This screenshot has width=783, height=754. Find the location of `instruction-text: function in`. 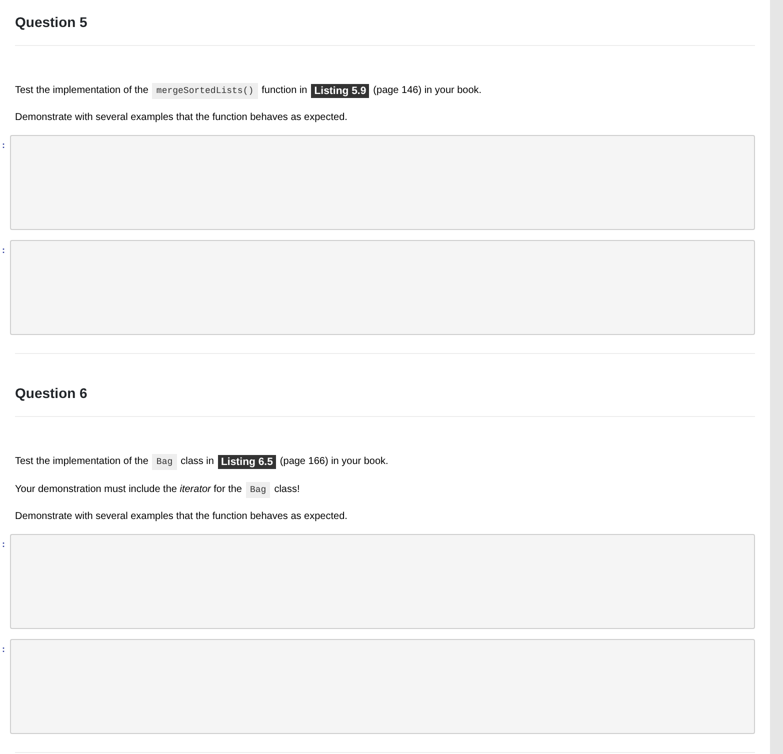

instruction-text: function in is located at coordinates (285, 91).